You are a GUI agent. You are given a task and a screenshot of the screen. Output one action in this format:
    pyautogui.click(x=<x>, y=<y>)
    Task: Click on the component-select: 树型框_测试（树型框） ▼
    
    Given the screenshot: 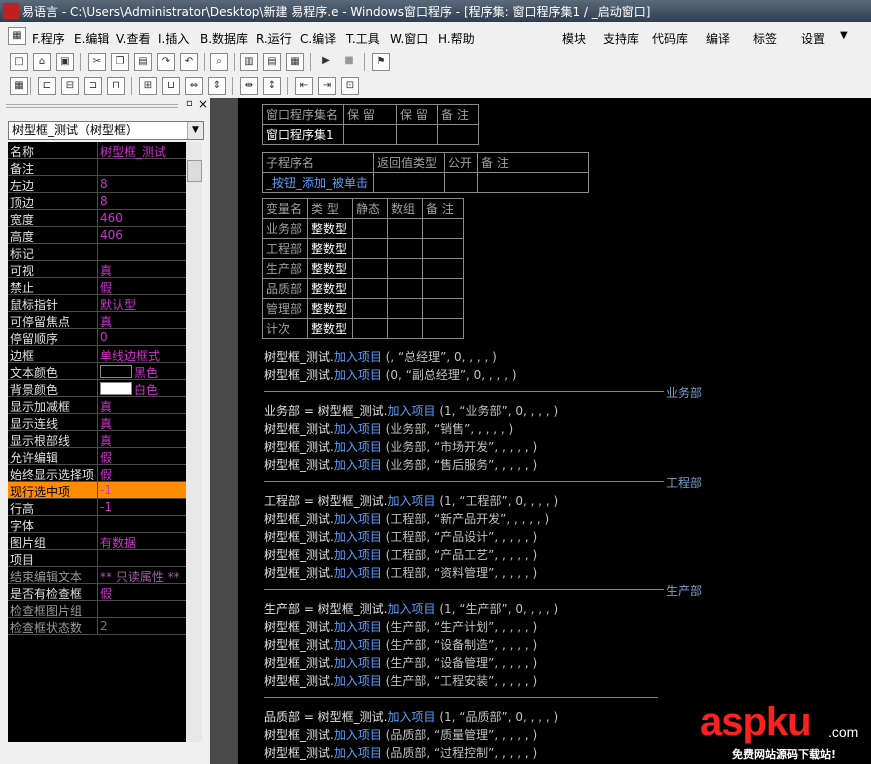 What is the action you would take?
    pyautogui.click(x=106, y=130)
    